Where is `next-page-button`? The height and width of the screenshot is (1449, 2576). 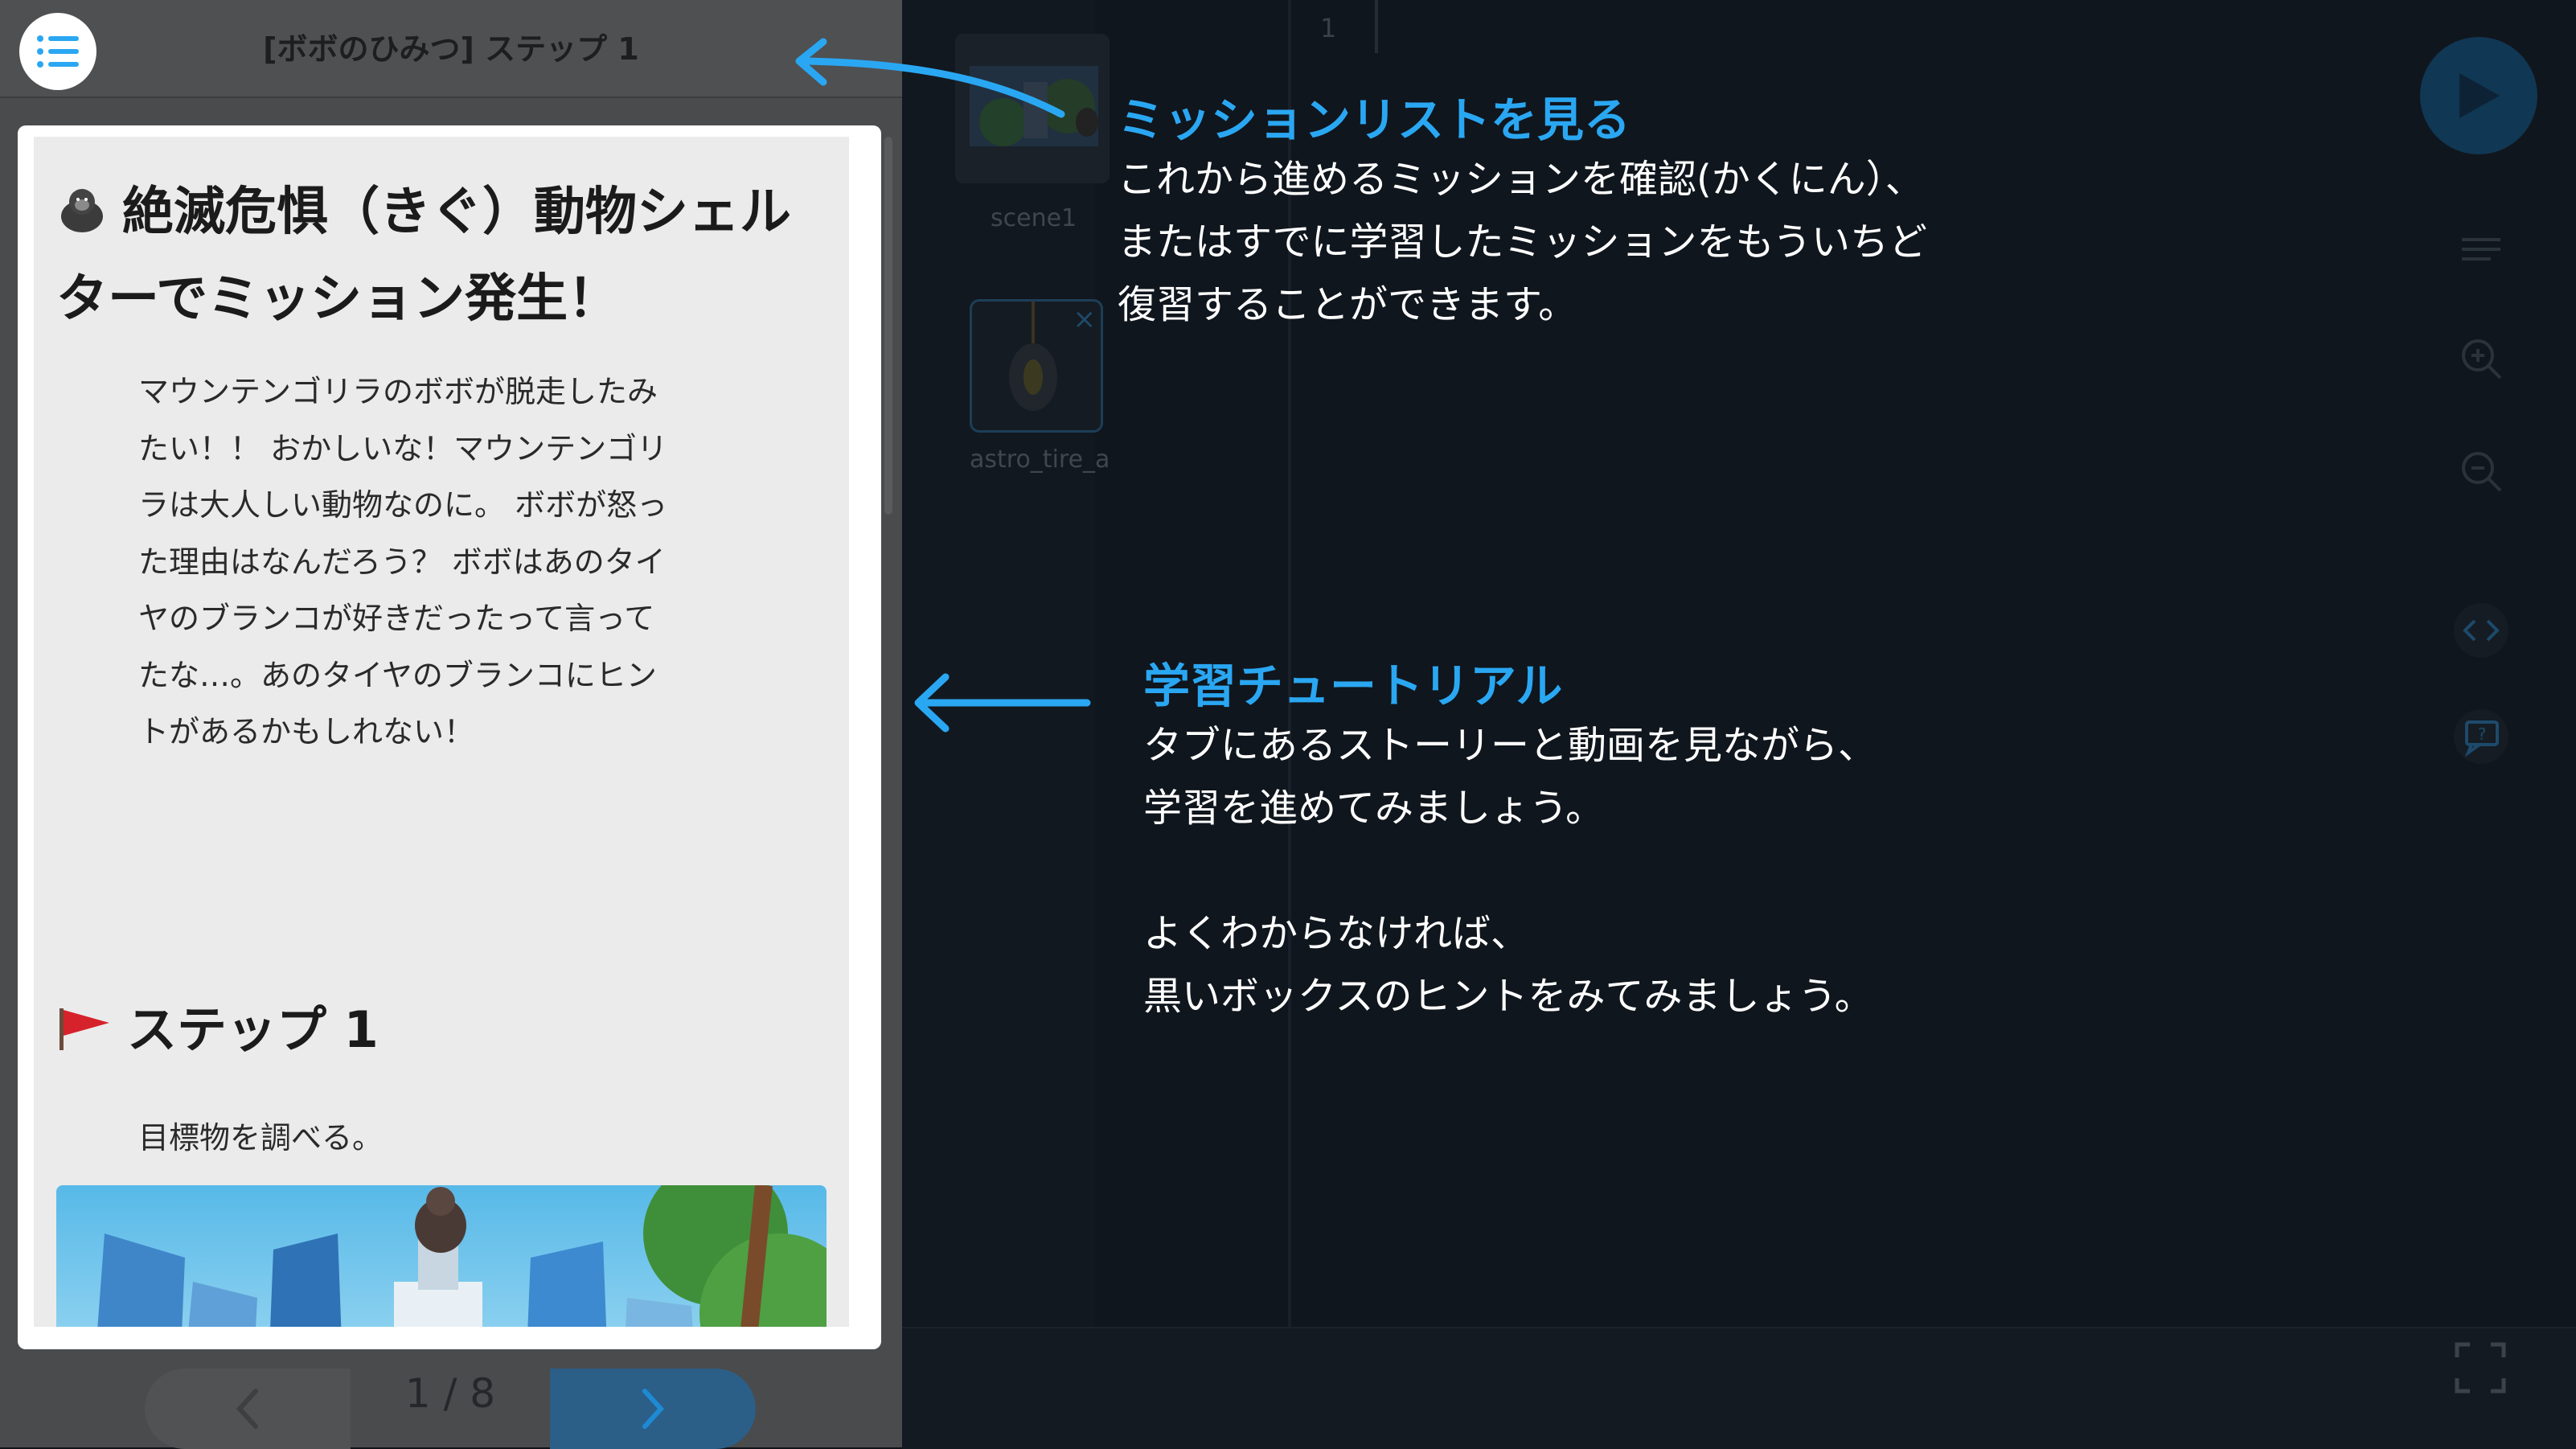 next-page-button is located at coordinates (653, 1409).